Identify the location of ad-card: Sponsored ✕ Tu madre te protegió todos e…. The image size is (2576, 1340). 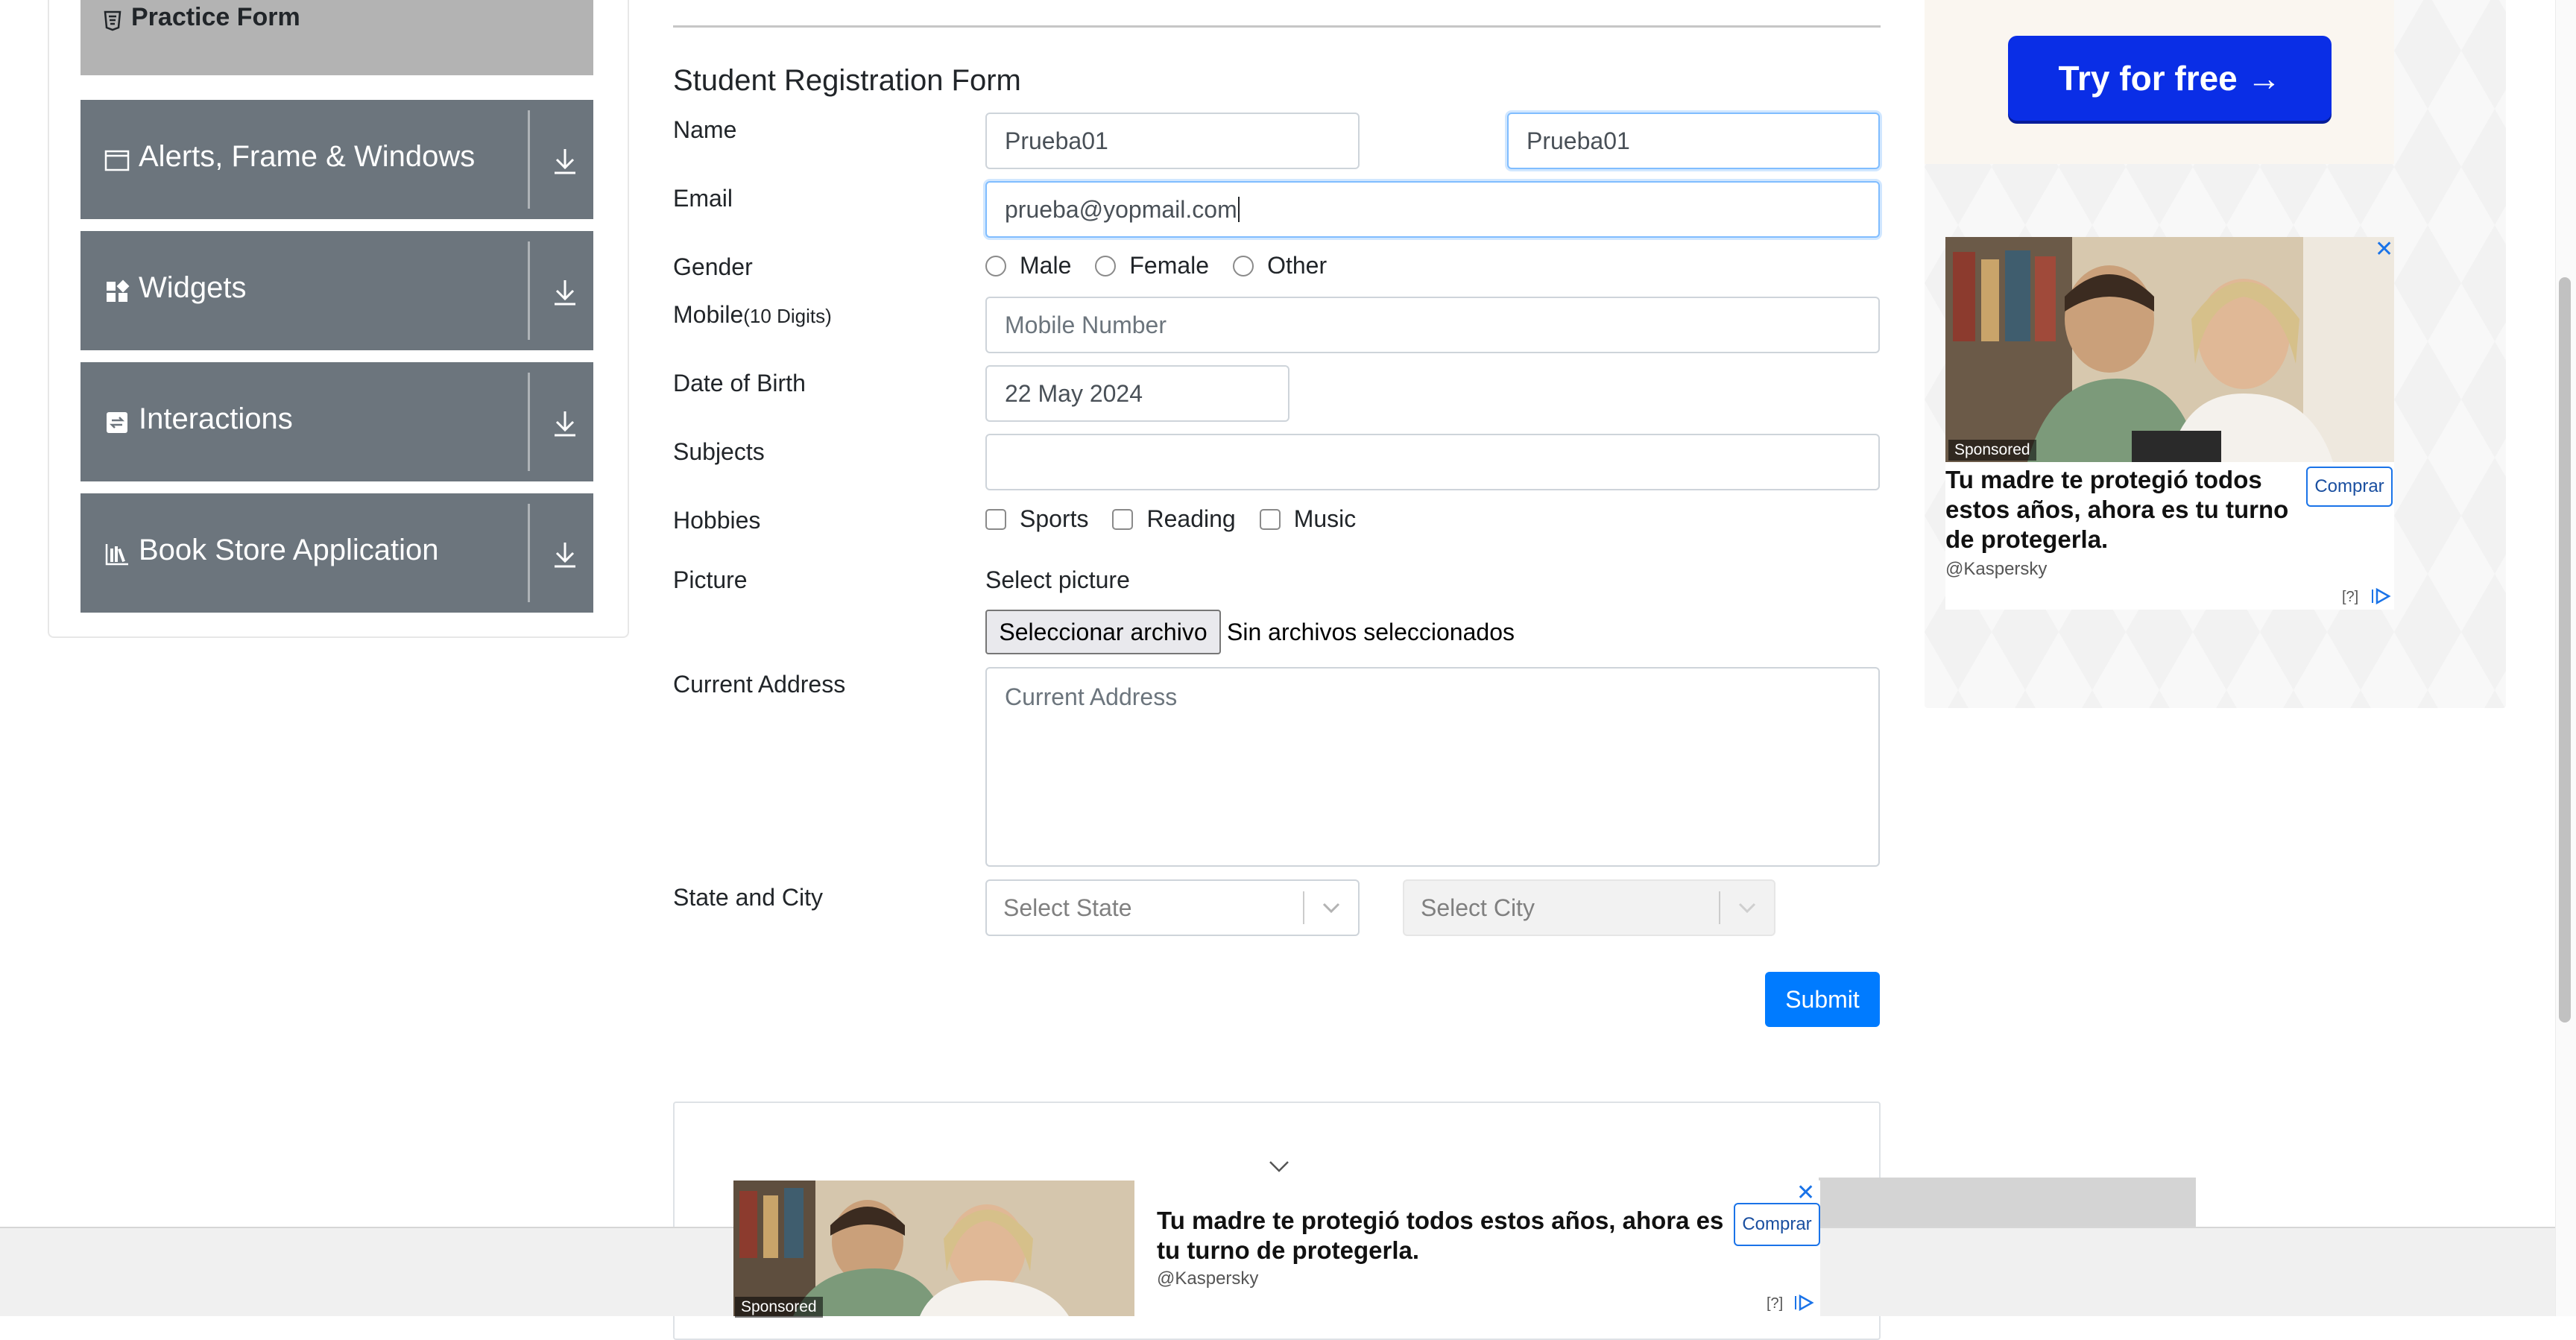
(2169, 424).